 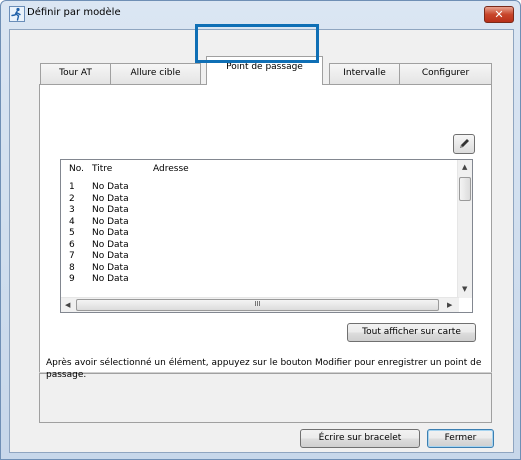 I want to click on list-item: 8 No Data, so click(x=260, y=268).